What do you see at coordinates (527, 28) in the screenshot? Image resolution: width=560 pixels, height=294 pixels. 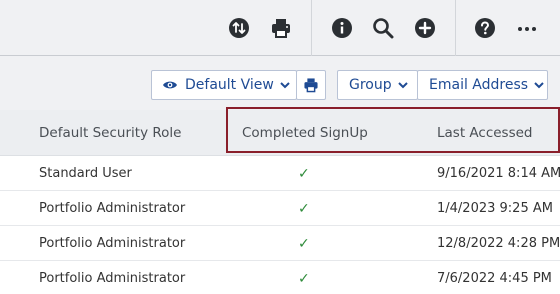 I see `more-icon` at bounding box center [527, 28].